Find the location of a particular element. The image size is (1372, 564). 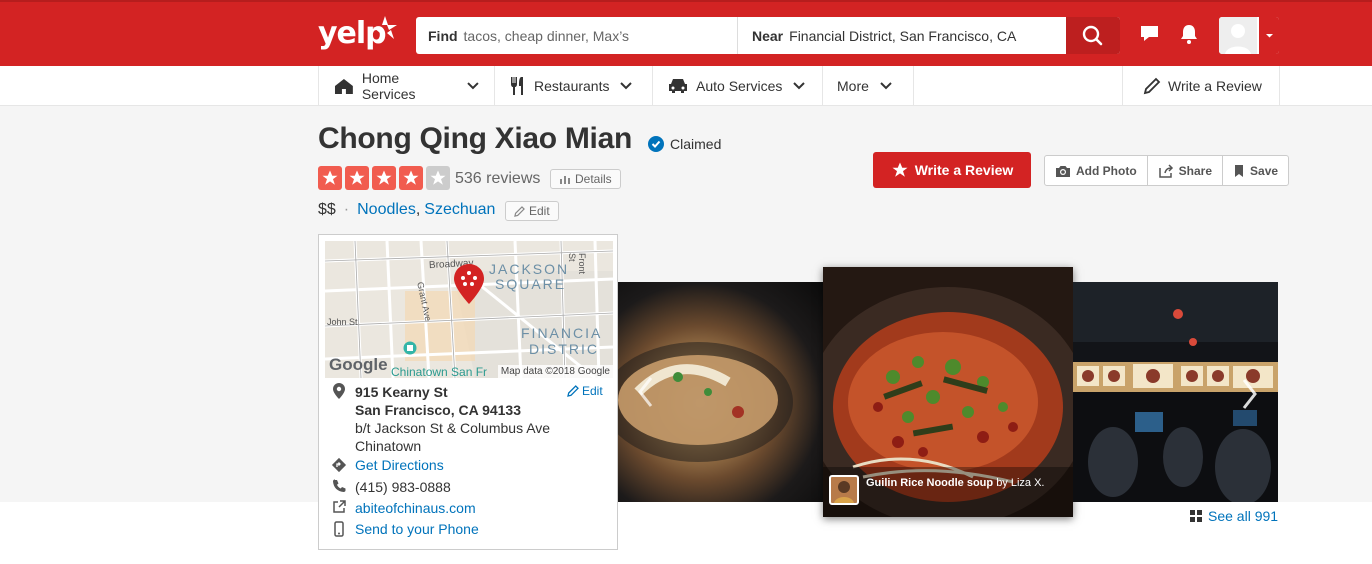

avatar is located at coordinates (1238, 35).